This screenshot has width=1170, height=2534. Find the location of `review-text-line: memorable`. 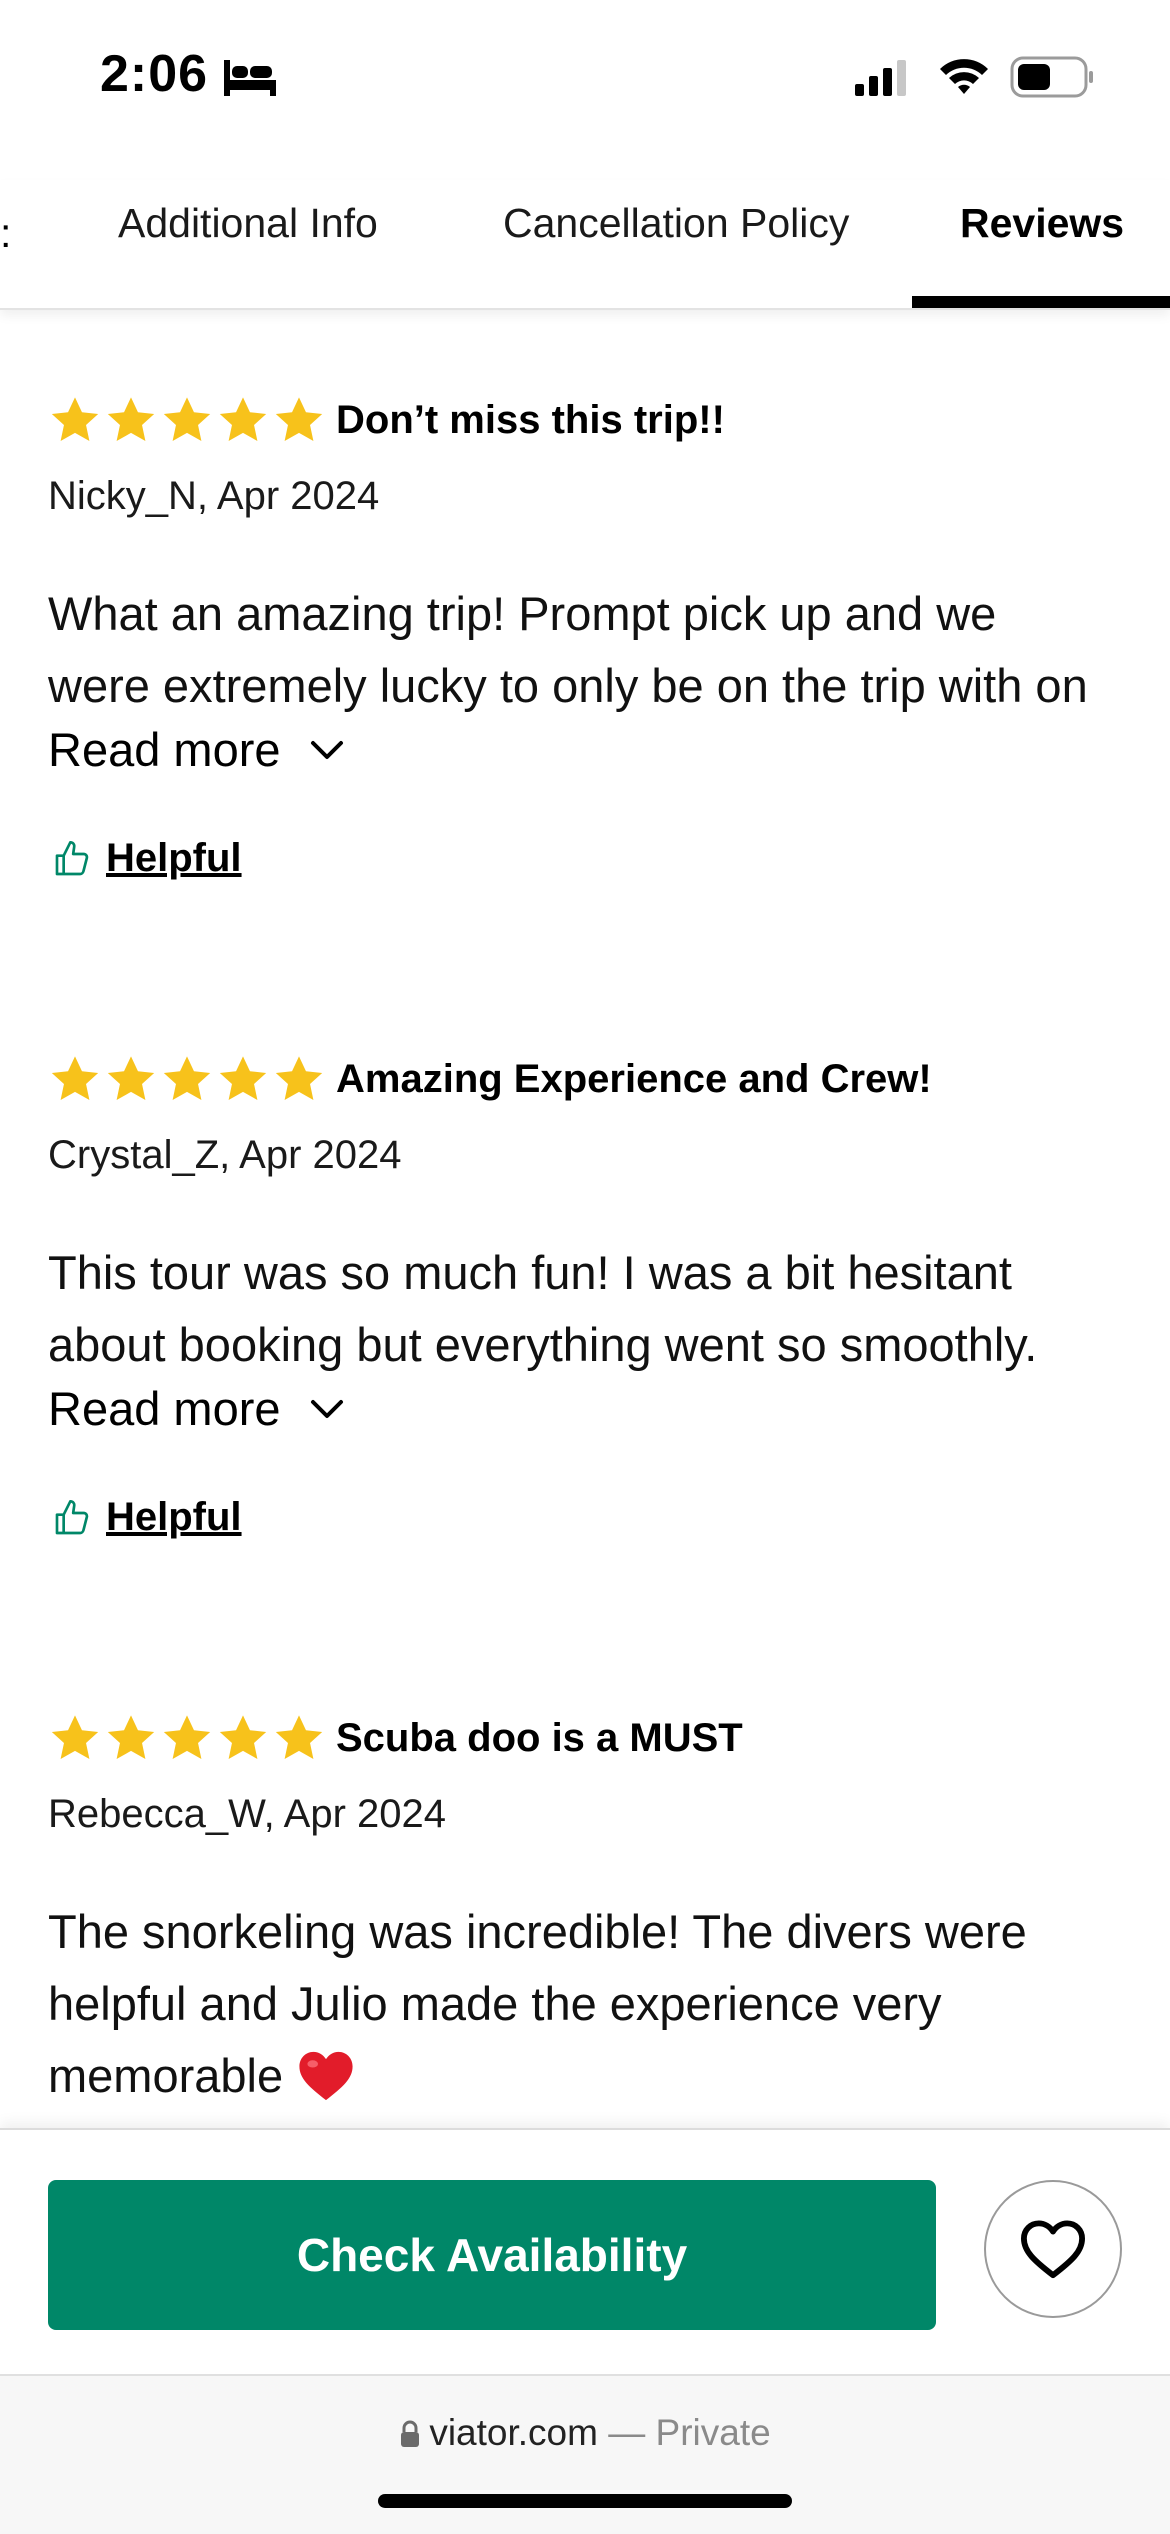

review-text-line: memorable is located at coordinates (166, 2075).